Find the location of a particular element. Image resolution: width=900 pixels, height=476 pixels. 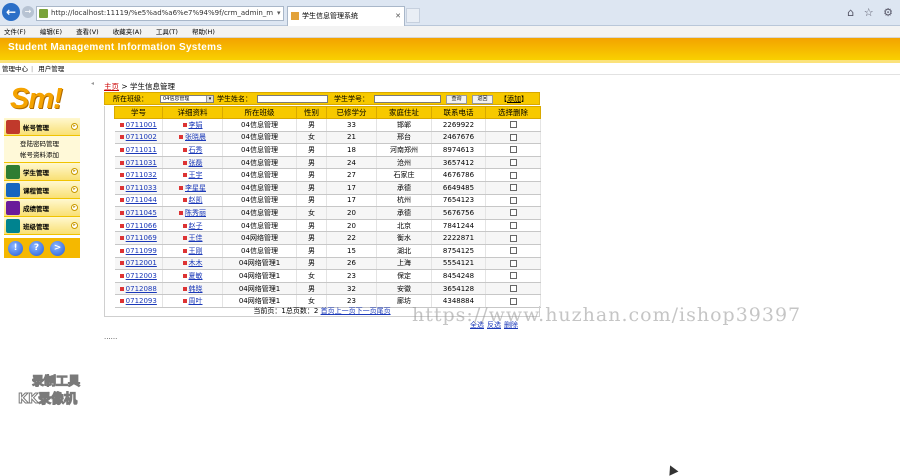

new-tab-button is located at coordinates (413, 15).